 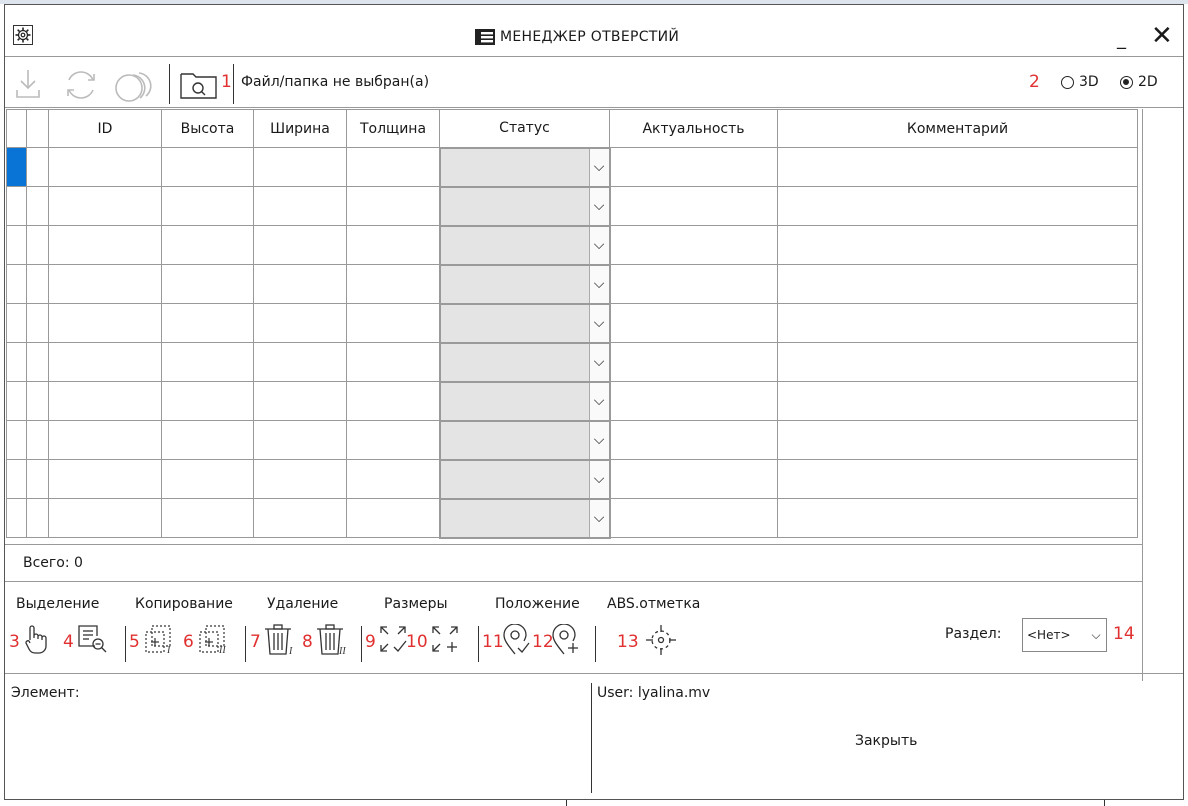 What do you see at coordinates (160, 642) in the screenshot?
I see `copy-1-icon: I` at bounding box center [160, 642].